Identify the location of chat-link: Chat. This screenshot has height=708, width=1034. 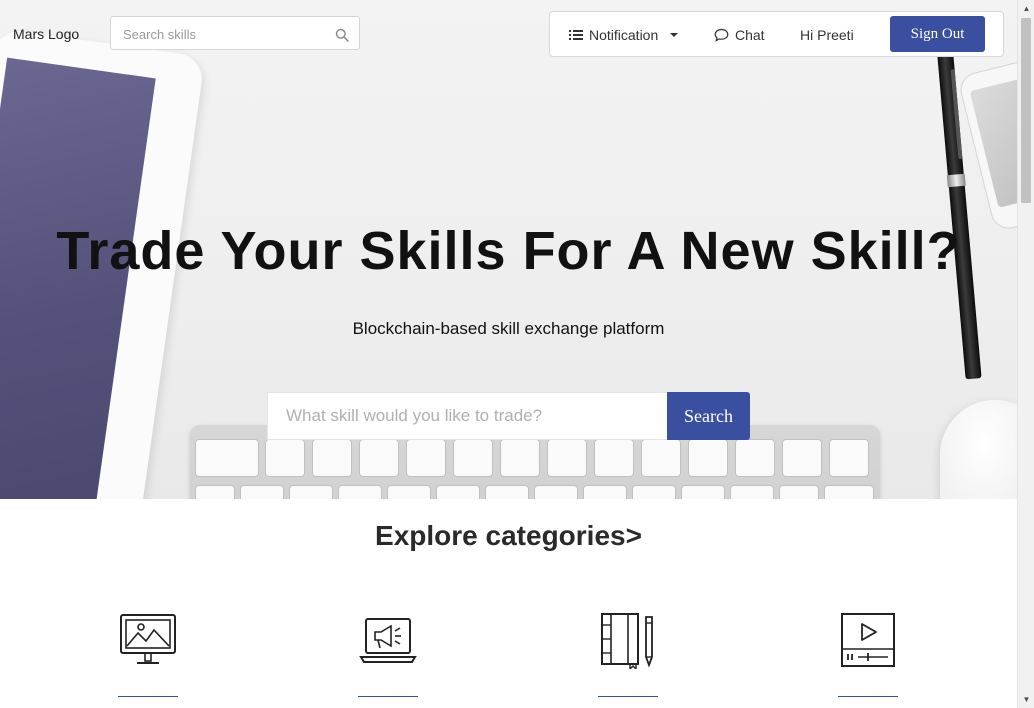
(739, 35).